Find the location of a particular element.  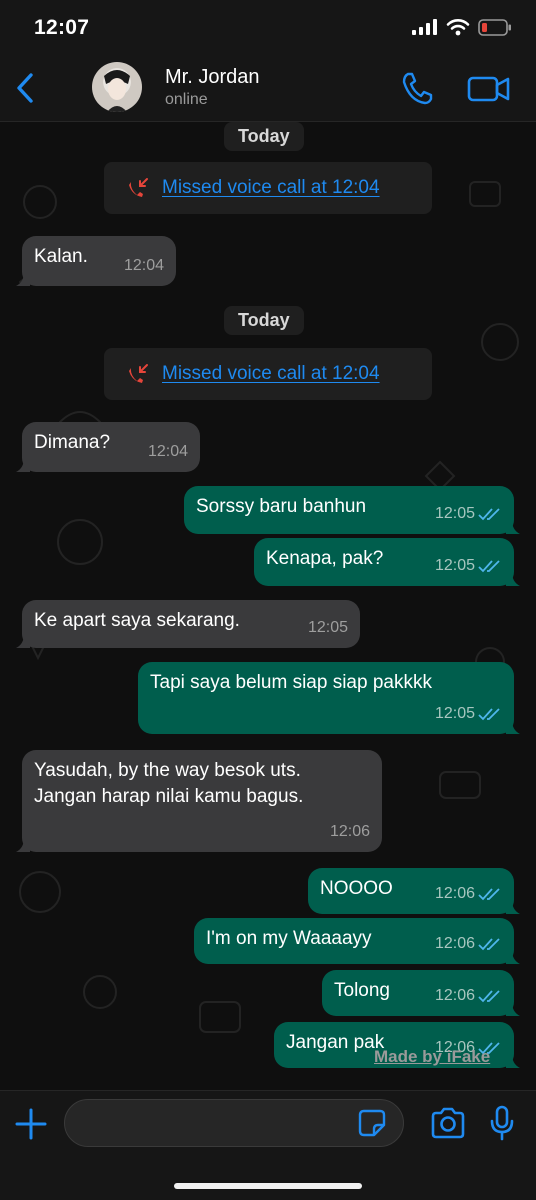

camera-icon is located at coordinates (448, 1123).